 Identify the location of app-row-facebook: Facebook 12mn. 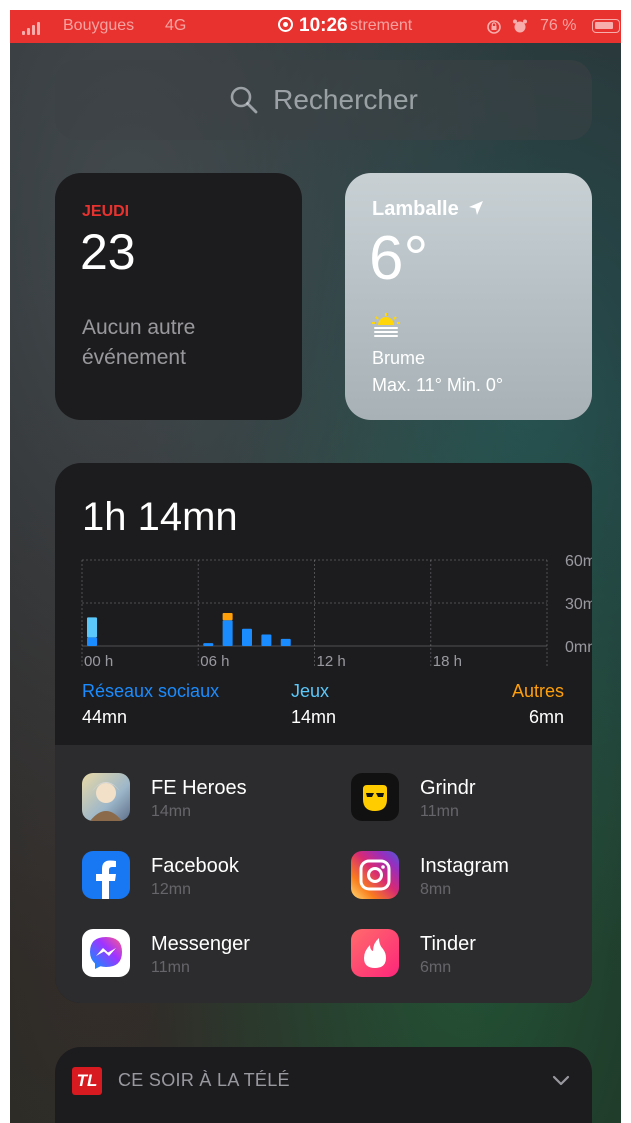
(212, 881).